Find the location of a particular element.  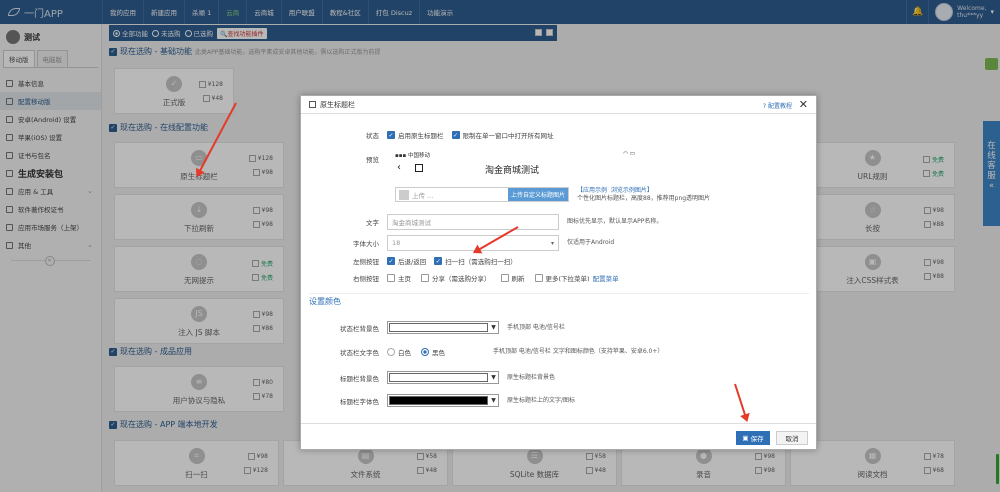

titlebar-bg-row: 标题栏背景色 ▼ 原生标题栏背景色 is located at coordinates (428, 377).